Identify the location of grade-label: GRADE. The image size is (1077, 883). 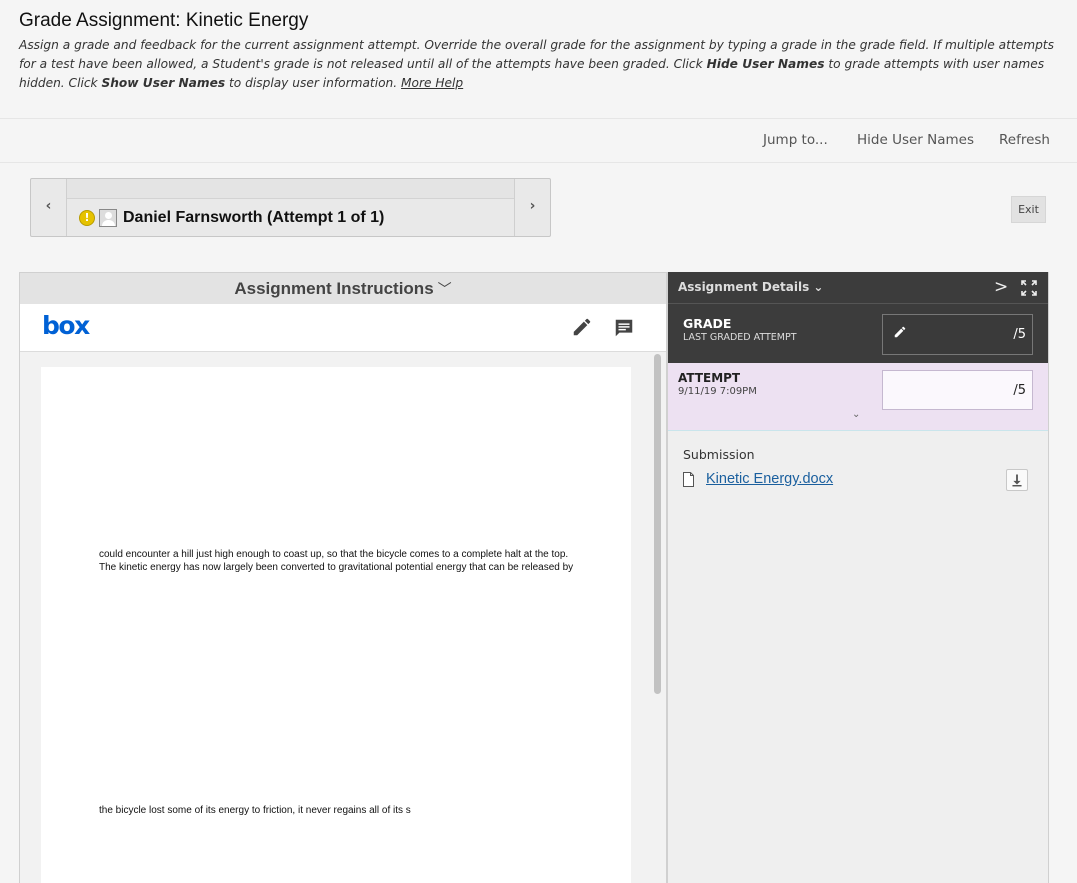
(707, 323).